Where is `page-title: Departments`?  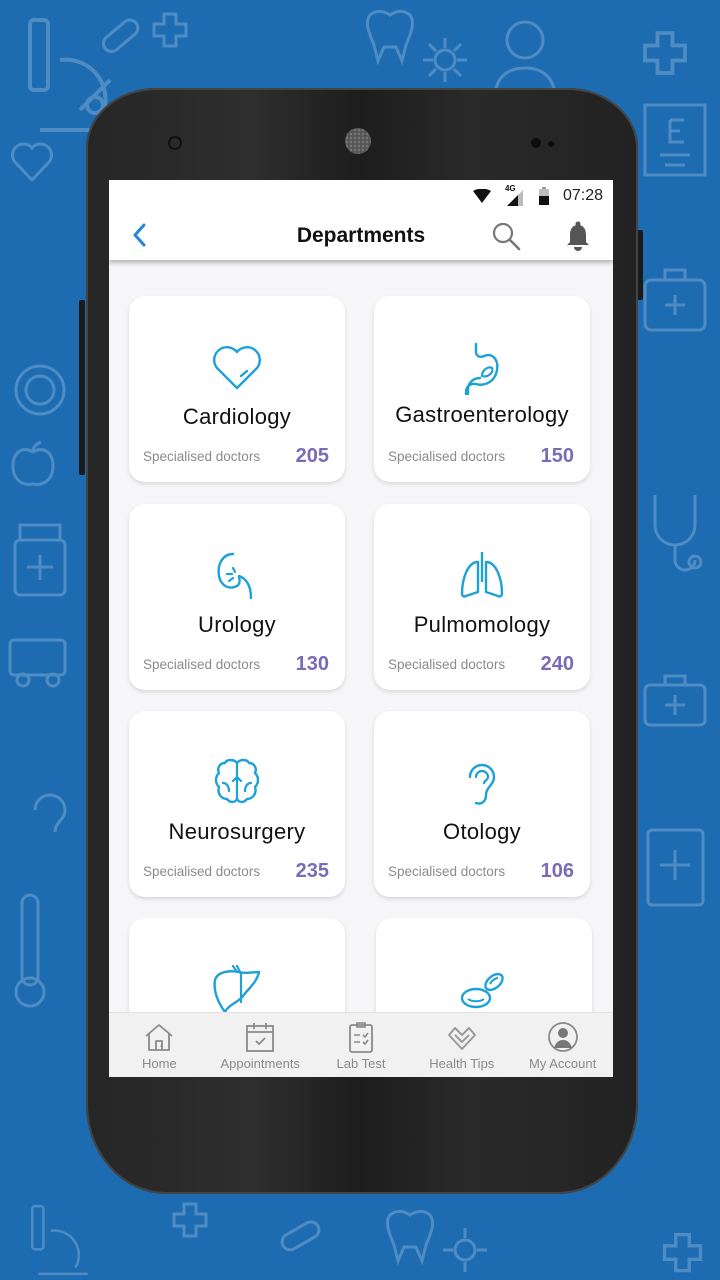 page-title: Departments is located at coordinates (361, 235).